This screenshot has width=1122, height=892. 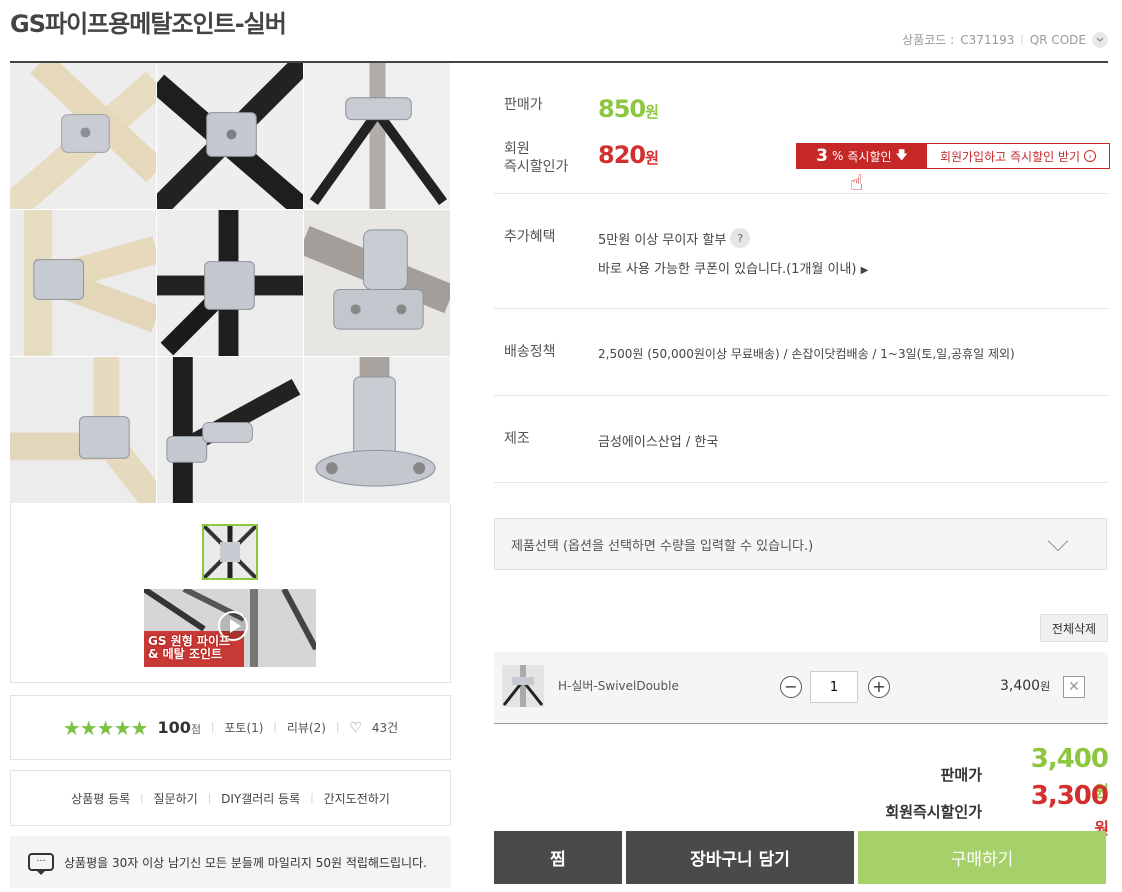 What do you see at coordinates (230, 628) in the screenshot?
I see `thumbnail-video: GS 원형 파이프 & 메탈 조인트` at bounding box center [230, 628].